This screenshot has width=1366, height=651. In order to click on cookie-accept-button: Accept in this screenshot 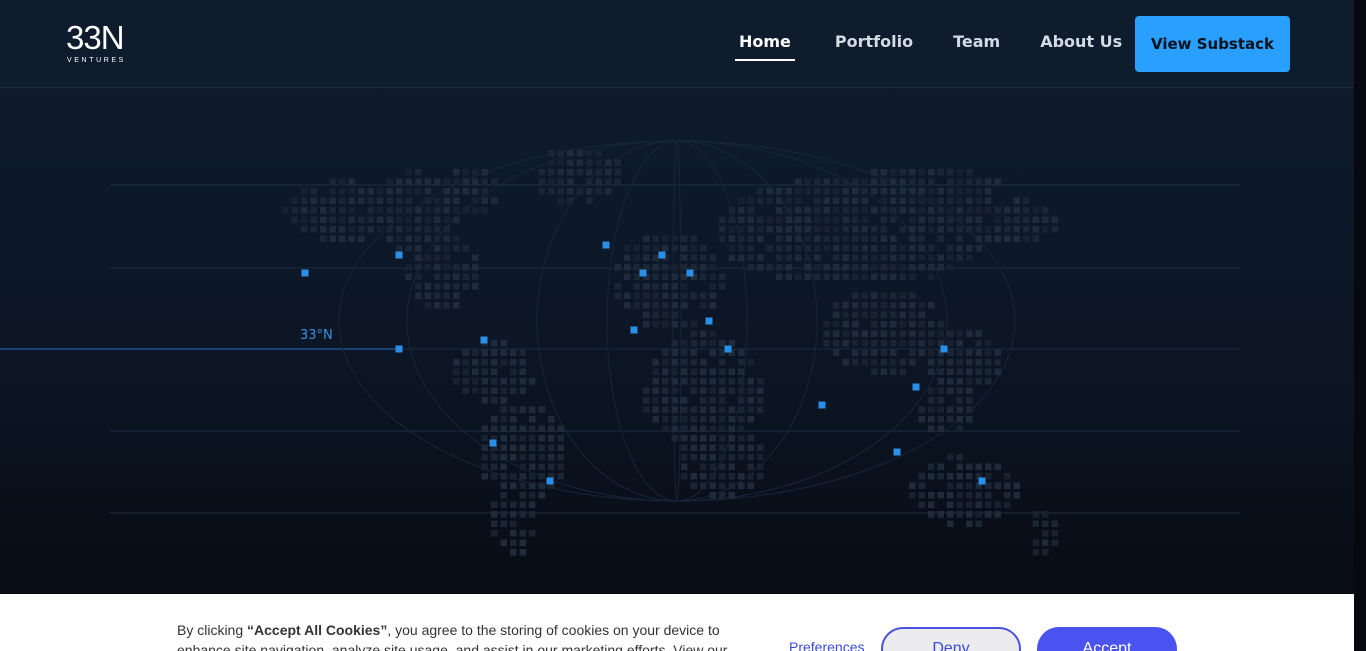, I will do `click(1107, 639)`.